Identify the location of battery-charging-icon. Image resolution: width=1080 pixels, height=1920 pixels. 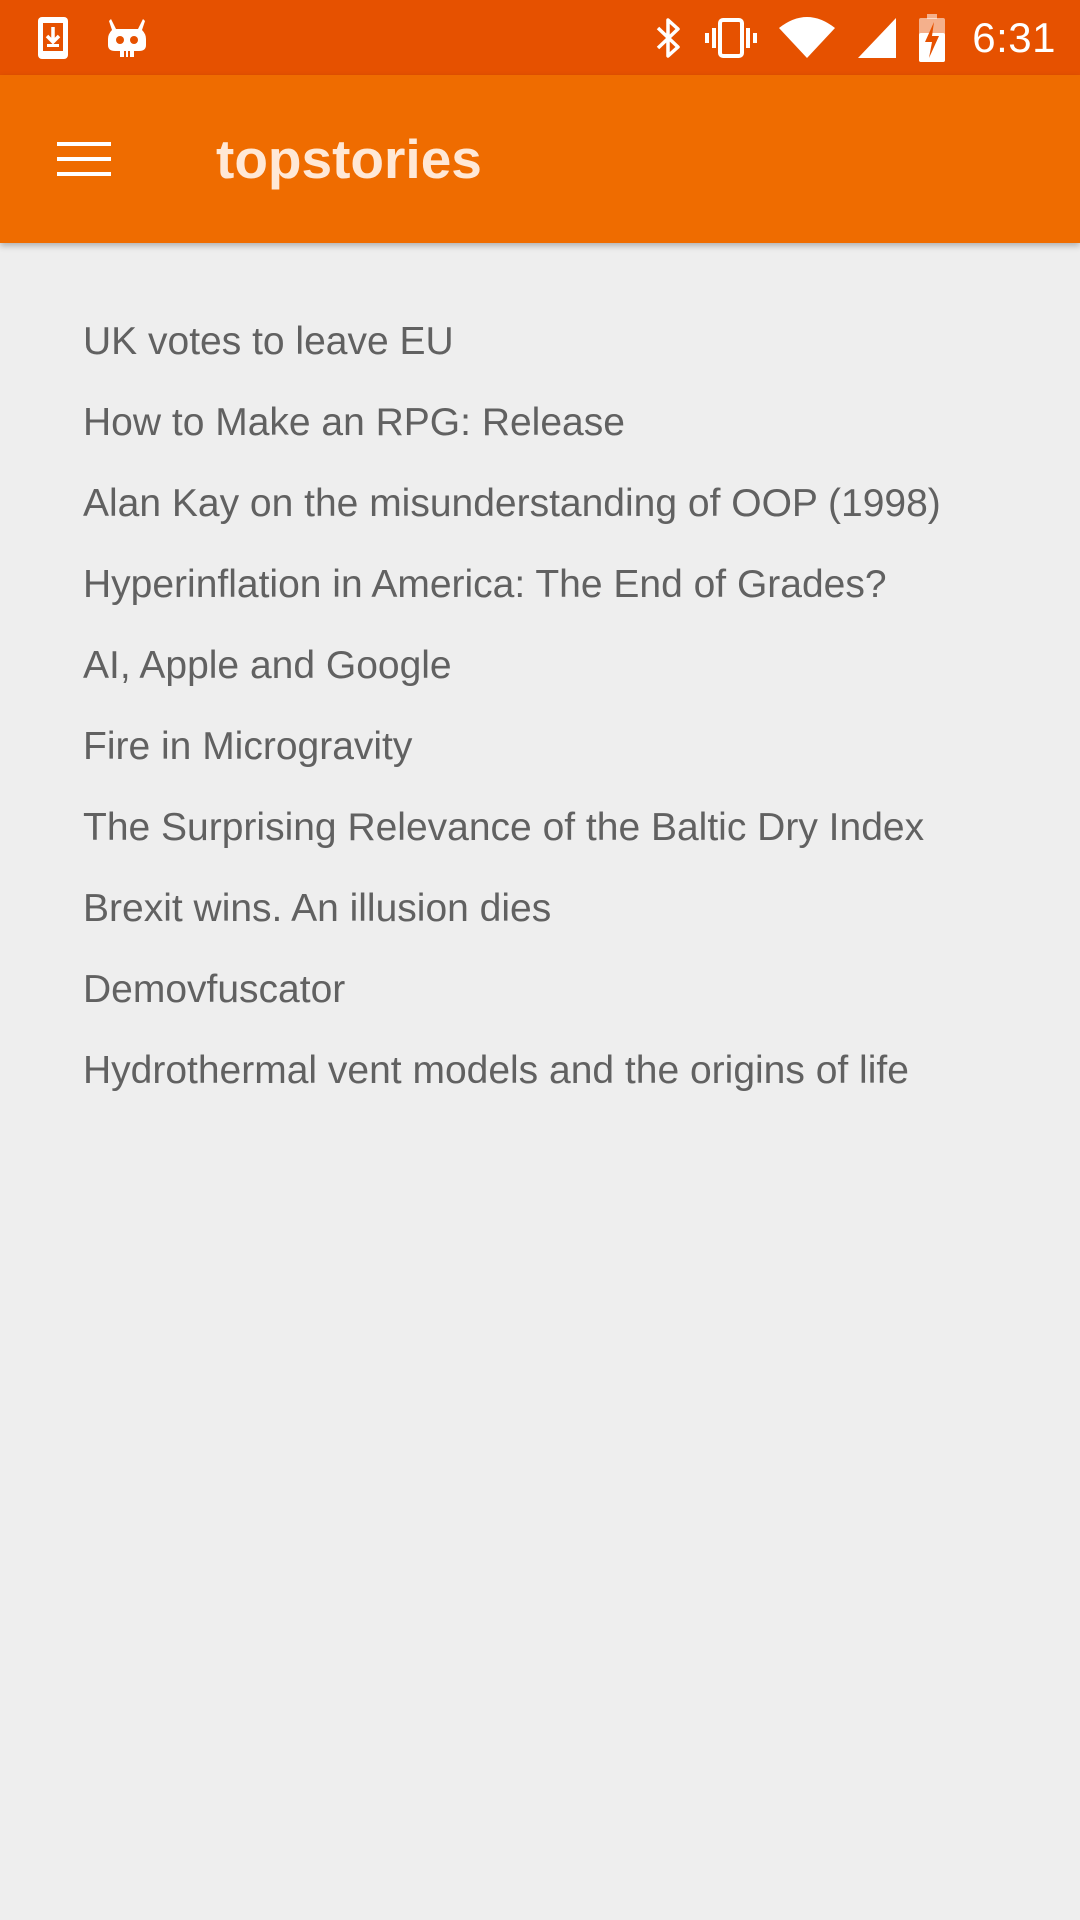
(932, 38).